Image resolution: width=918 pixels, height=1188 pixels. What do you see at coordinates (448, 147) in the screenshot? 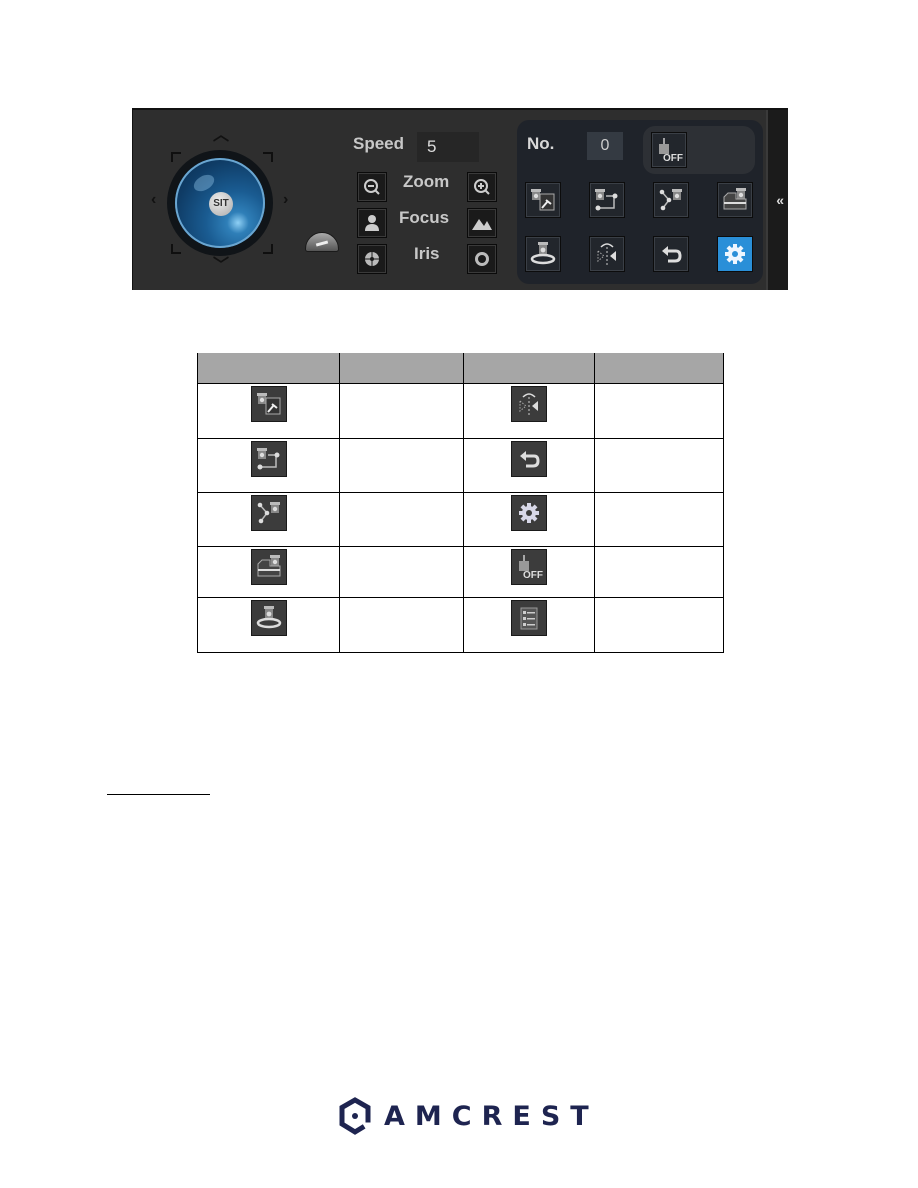
I see `speed-input: 5` at bounding box center [448, 147].